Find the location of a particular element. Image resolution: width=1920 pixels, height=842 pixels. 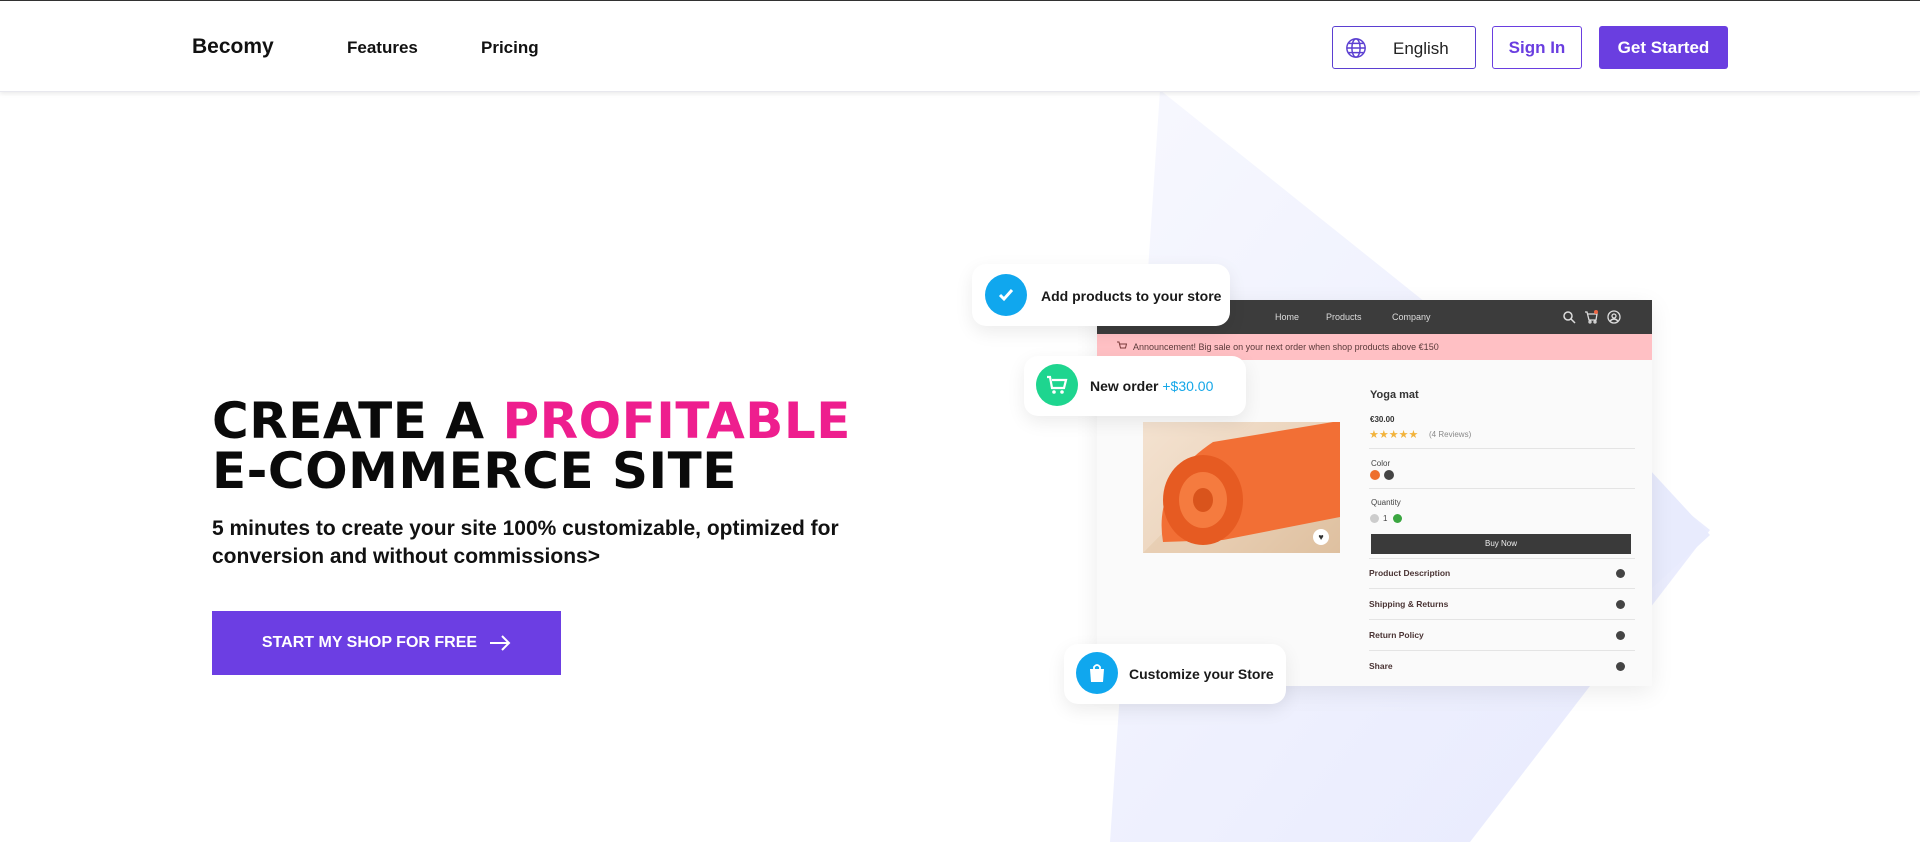

chip-customize-store: Customize your Store is located at coordinates (1175, 674).